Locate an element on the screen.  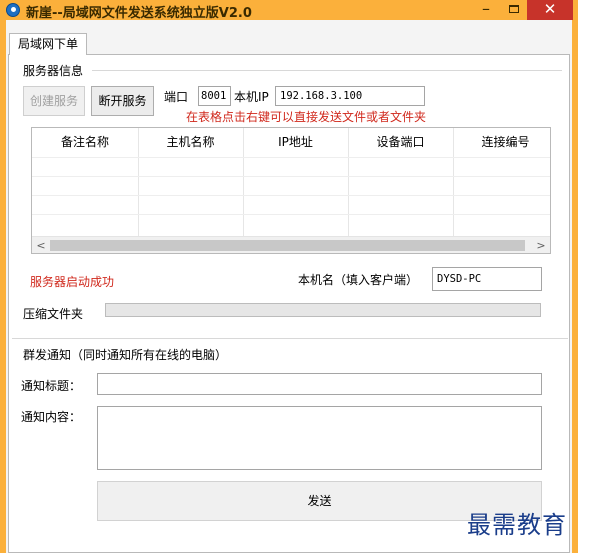
port-input: 8001 is located at coordinates (214, 96).